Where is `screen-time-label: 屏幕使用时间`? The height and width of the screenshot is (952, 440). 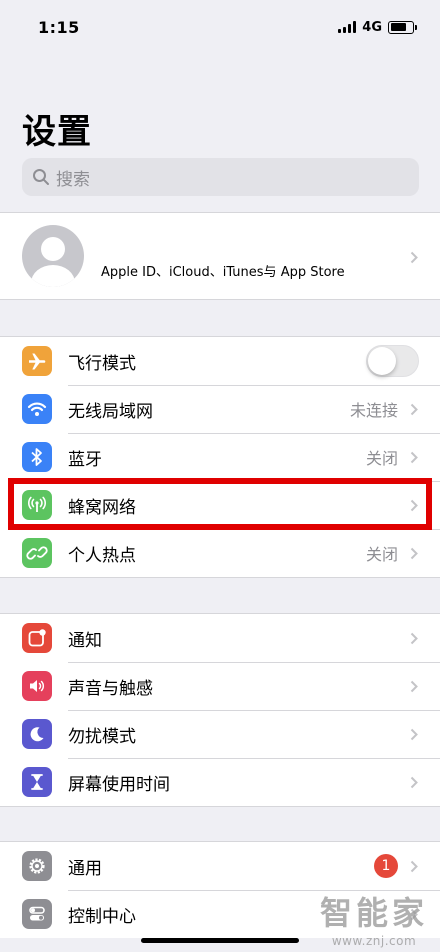 screen-time-label: 屏幕使用时间 is located at coordinates (119, 784).